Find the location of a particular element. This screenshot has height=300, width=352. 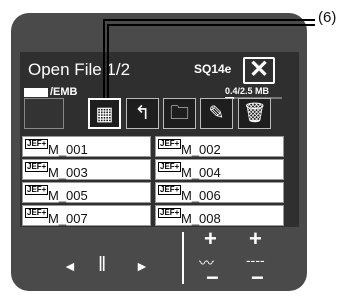

callout-label: (6) is located at coordinates (327, 17).